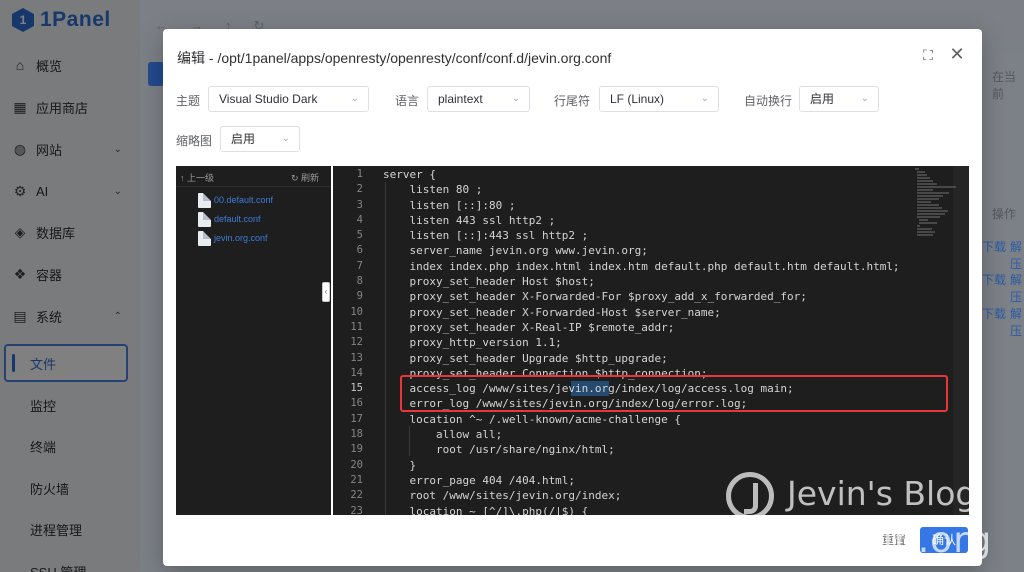  What do you see at coordinates (659, 99) in the screenshot?
I see `eol-select: LF (Linux) ⌄` at bounding box center [659, 99].